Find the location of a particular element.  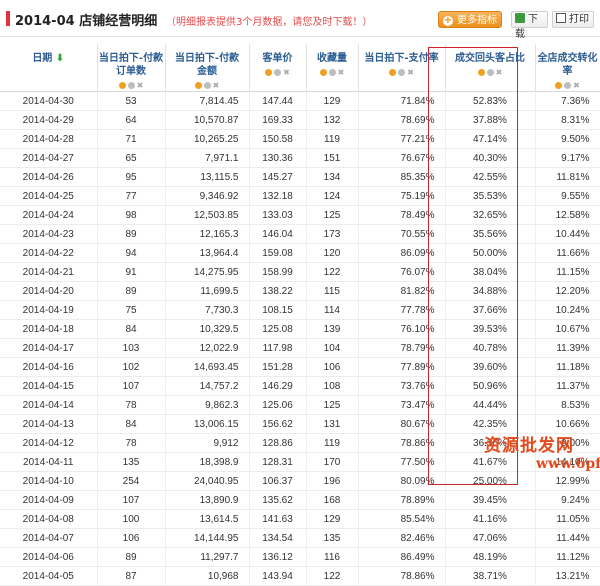

table-cell: 2014-04-12 is located at coordinates (49, 443).